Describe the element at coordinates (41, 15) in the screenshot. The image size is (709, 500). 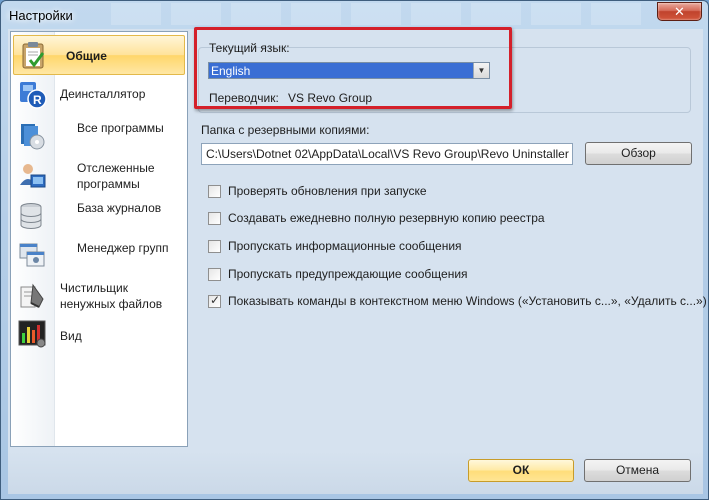
I see `window-title: Настройки` at that location.